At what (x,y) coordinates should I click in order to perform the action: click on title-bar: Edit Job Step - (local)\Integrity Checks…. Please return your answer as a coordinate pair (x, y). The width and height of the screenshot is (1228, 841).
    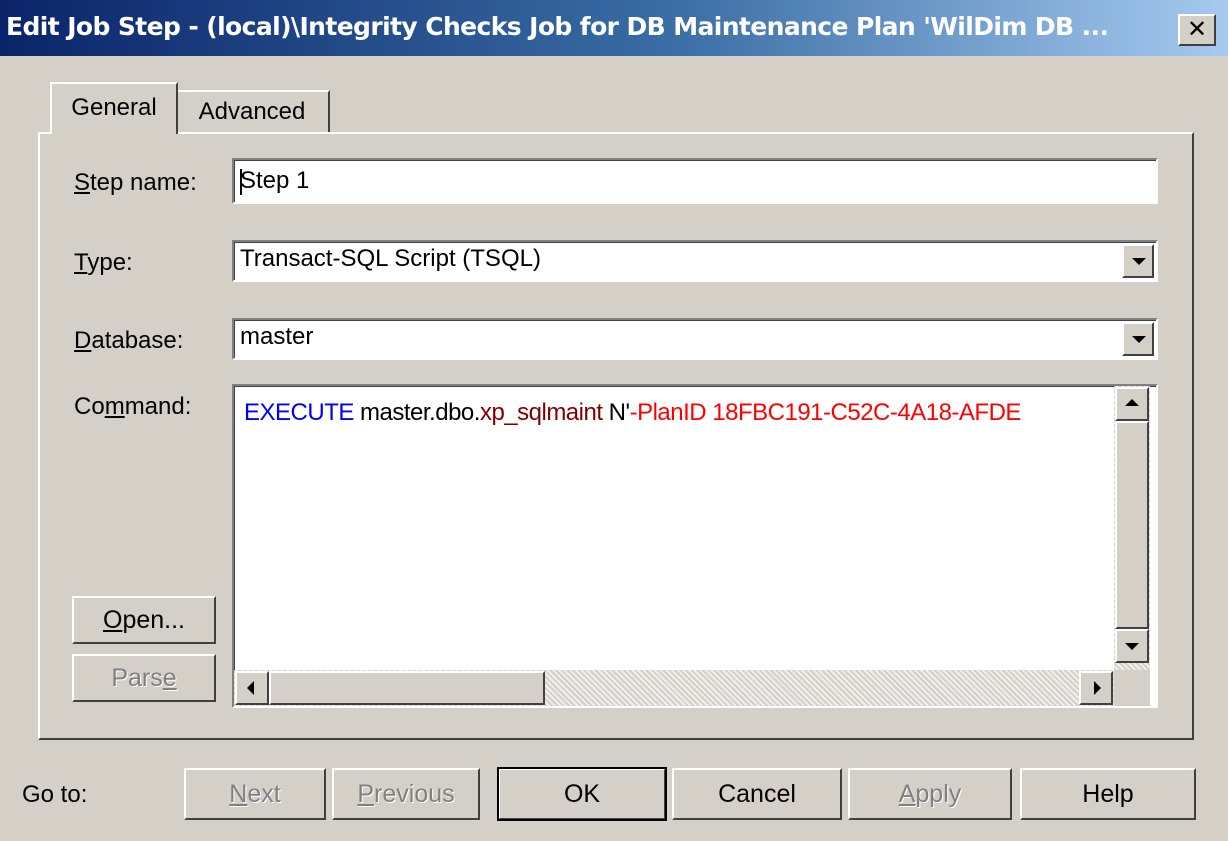
    Looking at the image, I should click on (614, 28).